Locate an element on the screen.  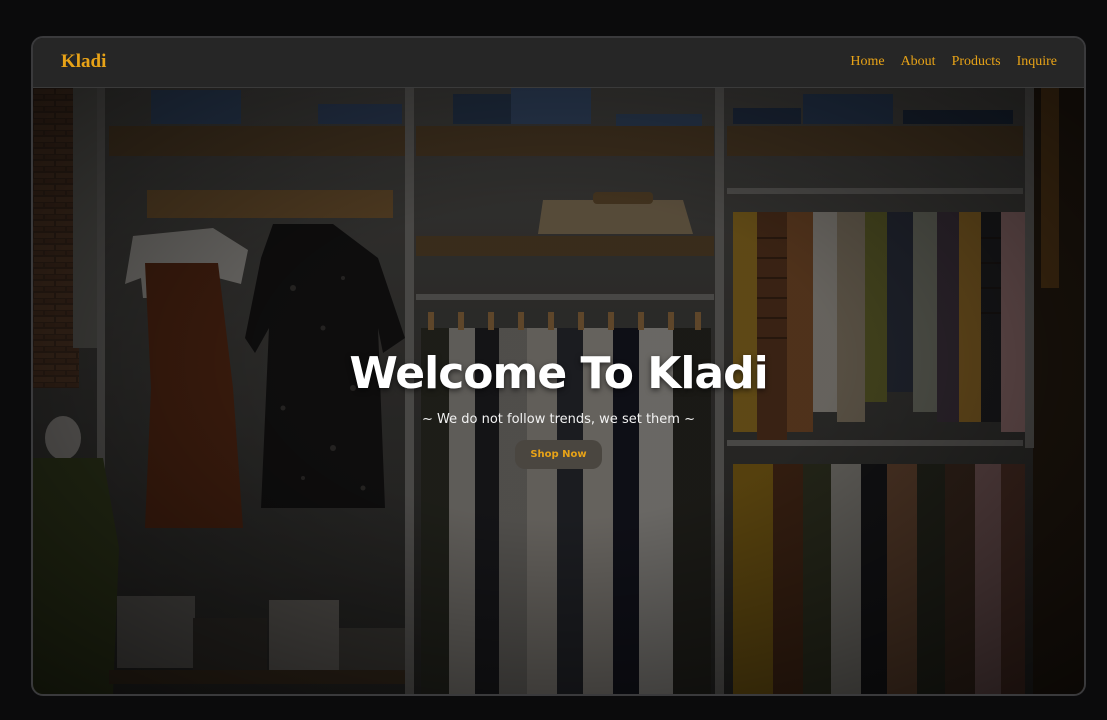
nav-inquire-link: Inquire is located at coordinates (1037, 62).